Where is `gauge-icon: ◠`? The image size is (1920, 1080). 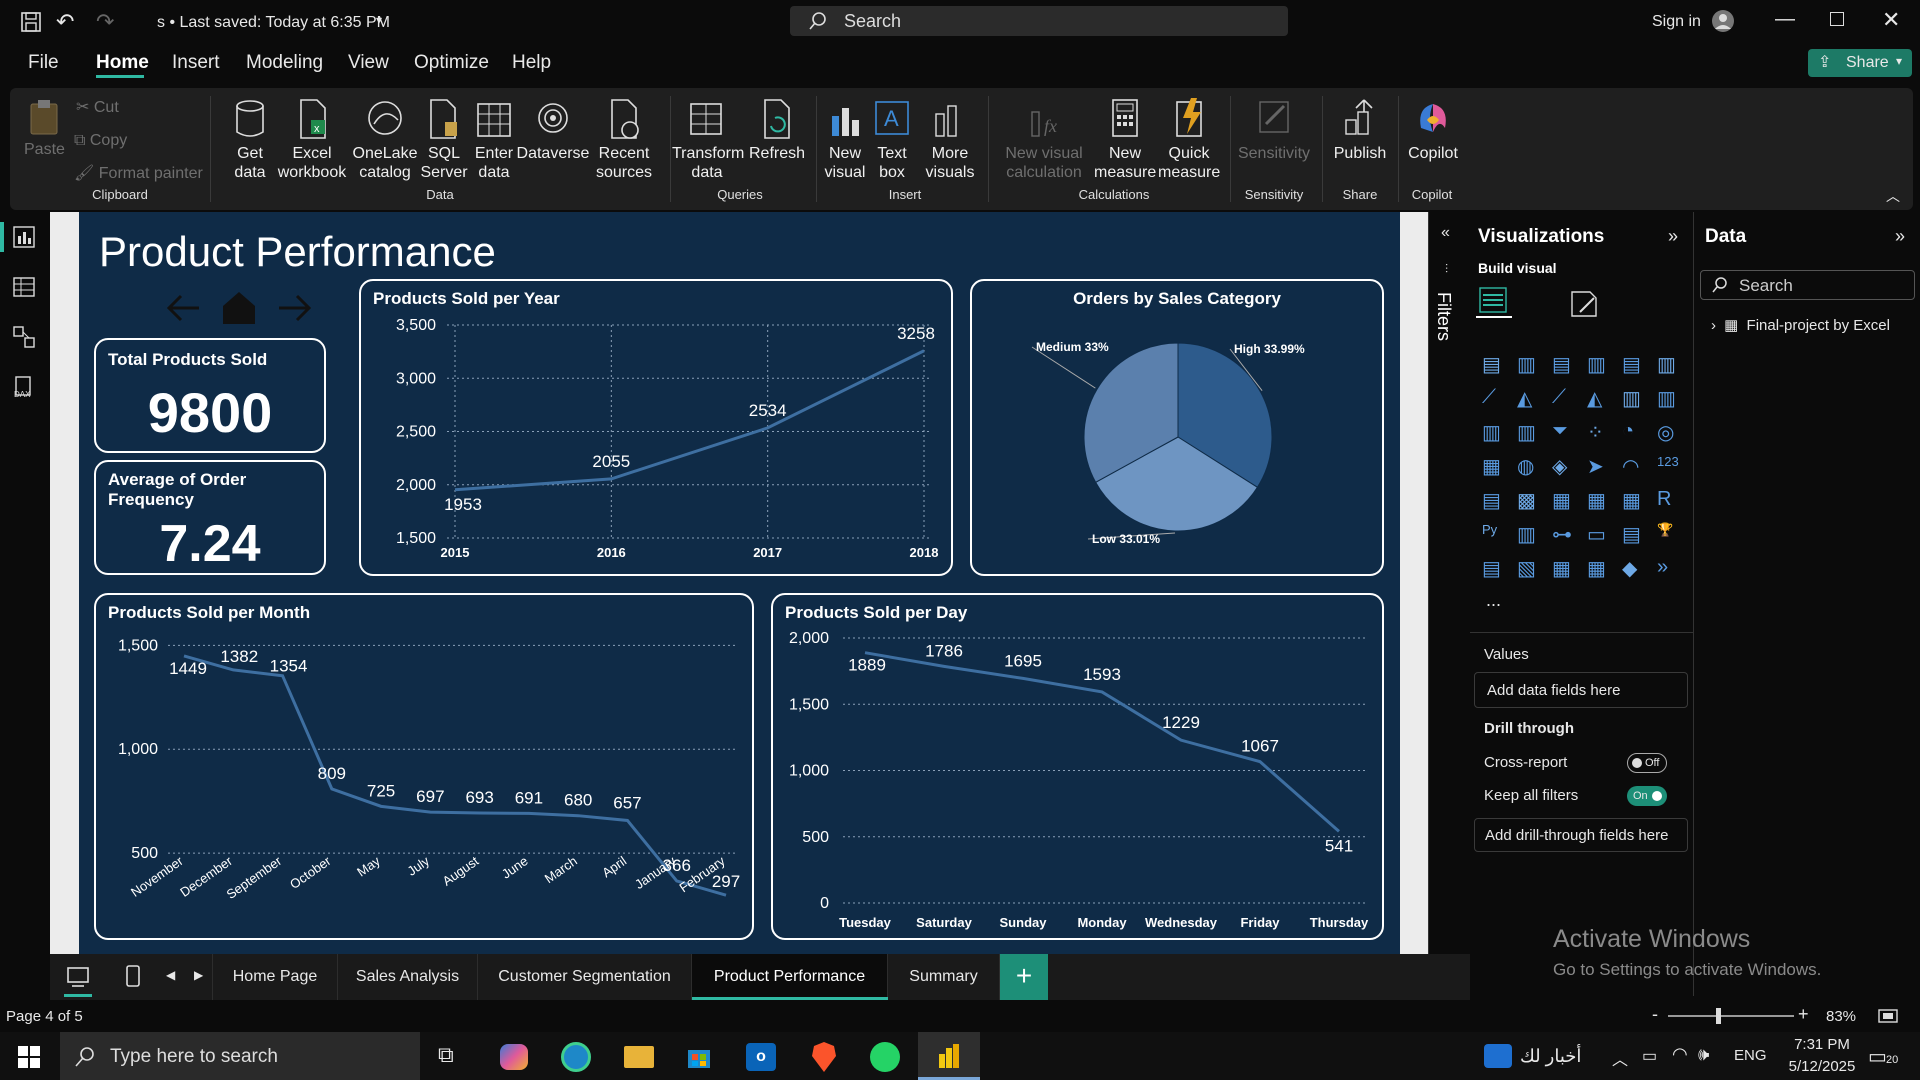
gauge-icon: ◠ is located at coordinates (1635, 467).